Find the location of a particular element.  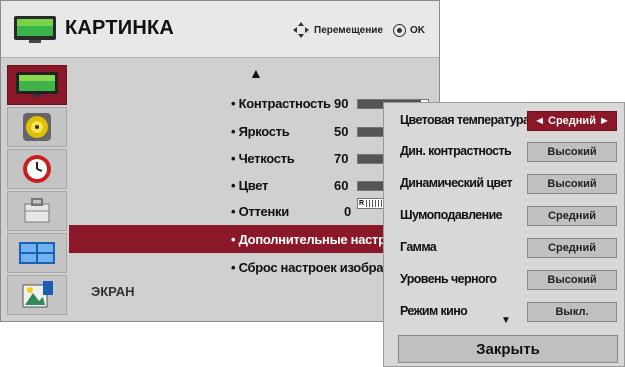

toolbox-options-icon is located at coordinates (37, 210).